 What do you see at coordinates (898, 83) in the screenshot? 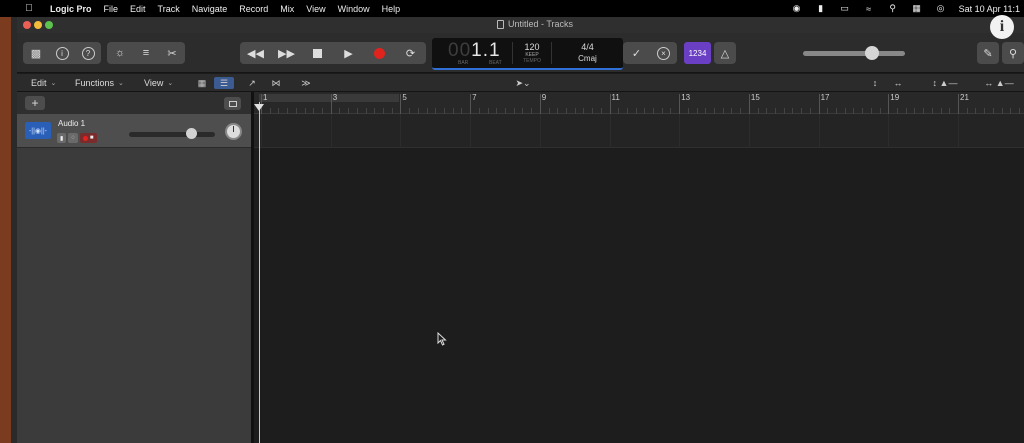
I see `fit-horizontal-icon: ↔` at bounding box center [898, 83].